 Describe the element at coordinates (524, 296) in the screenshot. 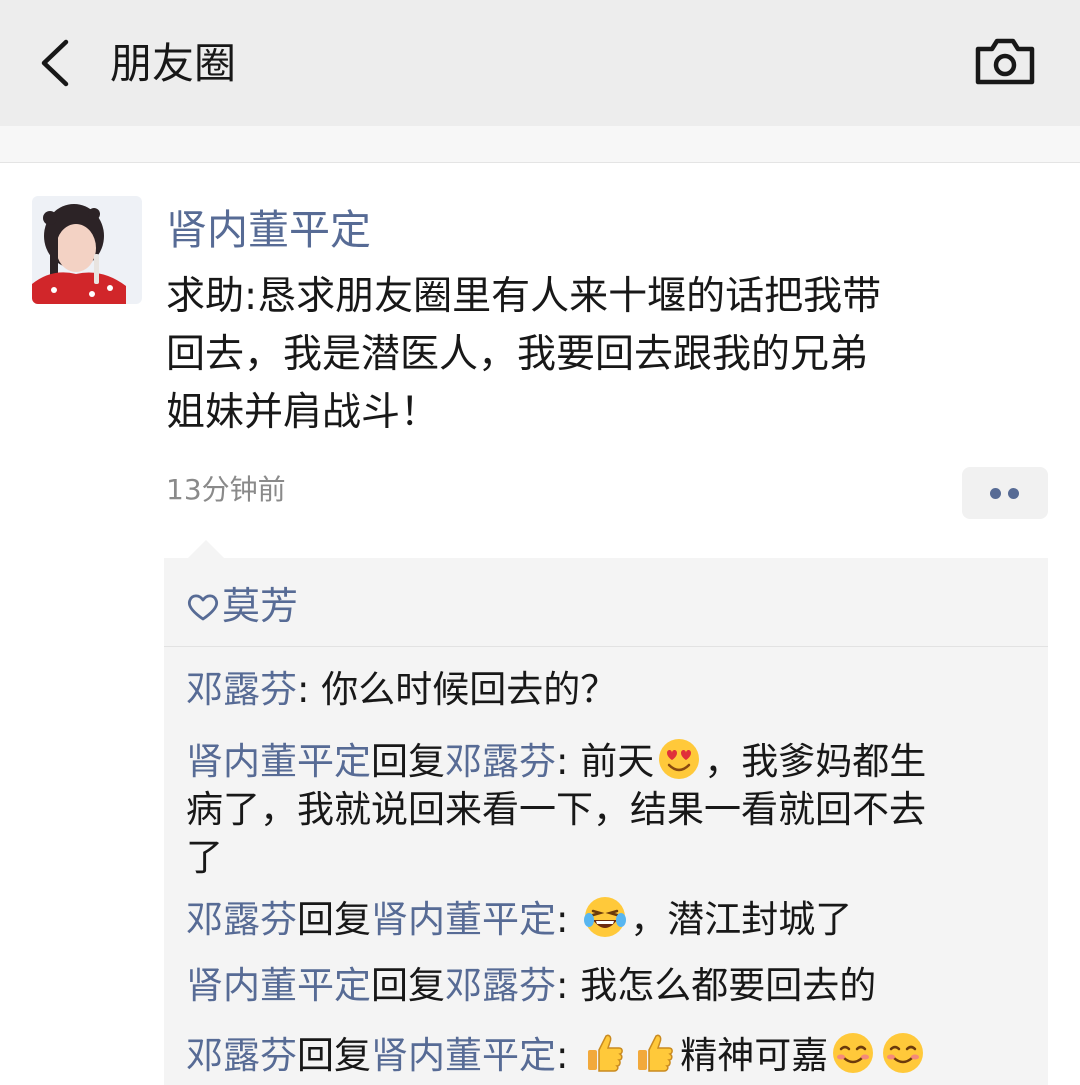

I see `post-text-line: 求助:恳求朋友圈里有人来十堰的话把我带` at that location.